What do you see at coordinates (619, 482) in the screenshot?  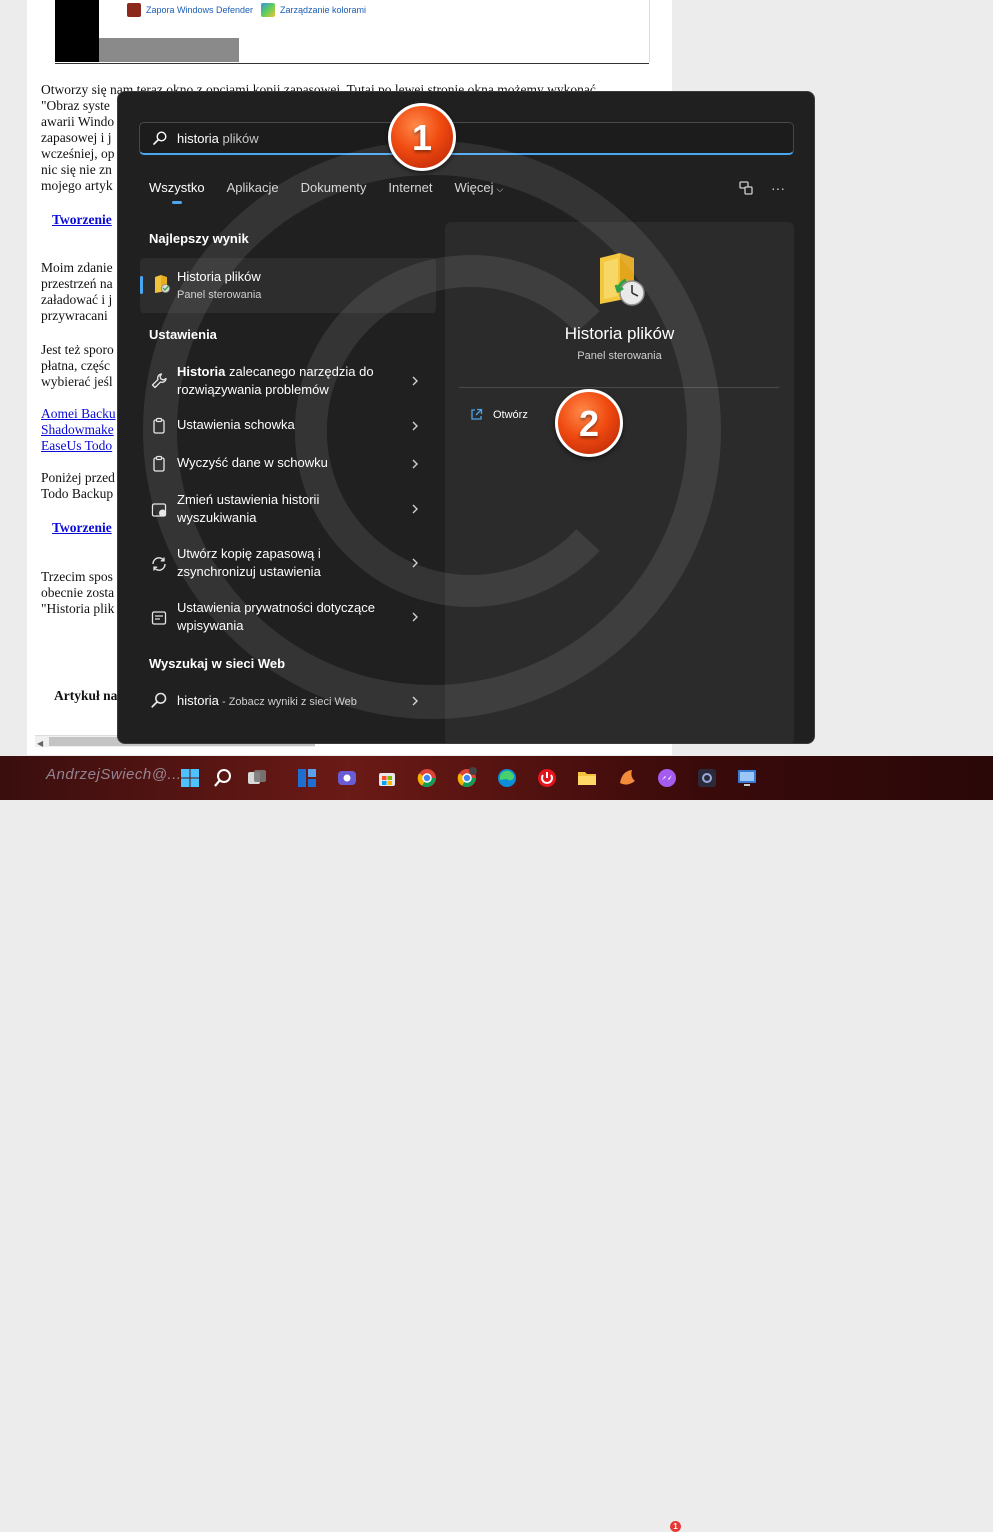 I see `result-preview-pane: Historia plików Panel sterowania Otwórz` at bounding box center [619, 482].